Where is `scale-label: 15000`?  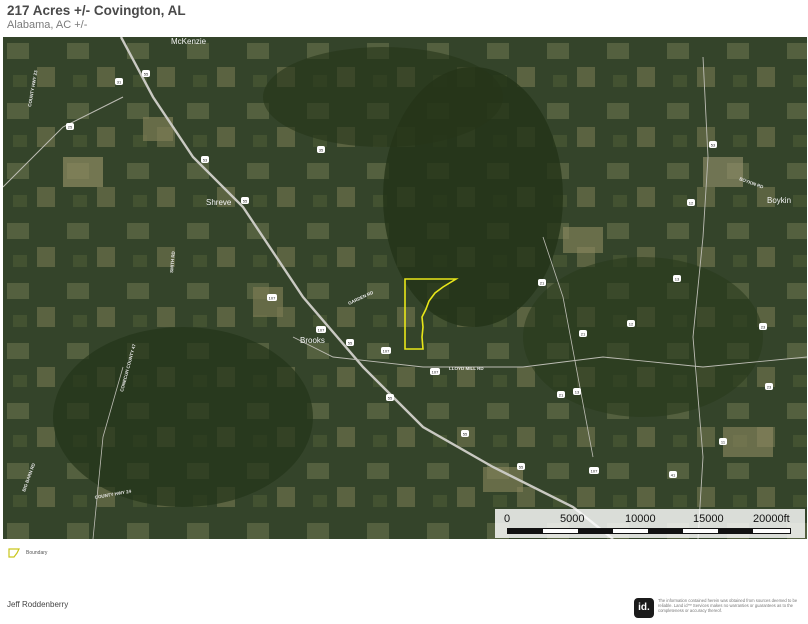 scale-label: 15000 is located at coordinates (708, 519).